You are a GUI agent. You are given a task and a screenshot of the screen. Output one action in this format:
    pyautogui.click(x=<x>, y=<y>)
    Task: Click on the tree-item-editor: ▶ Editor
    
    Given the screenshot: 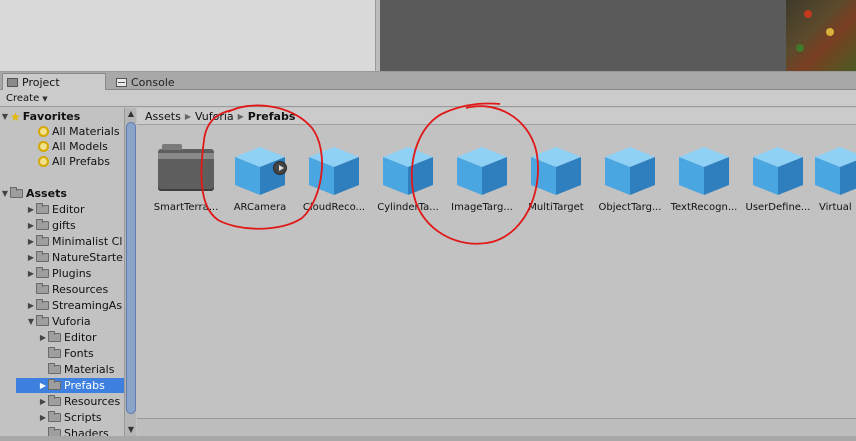 What is the action you would take?
    pyautogui.click(x=55, y=209)
    